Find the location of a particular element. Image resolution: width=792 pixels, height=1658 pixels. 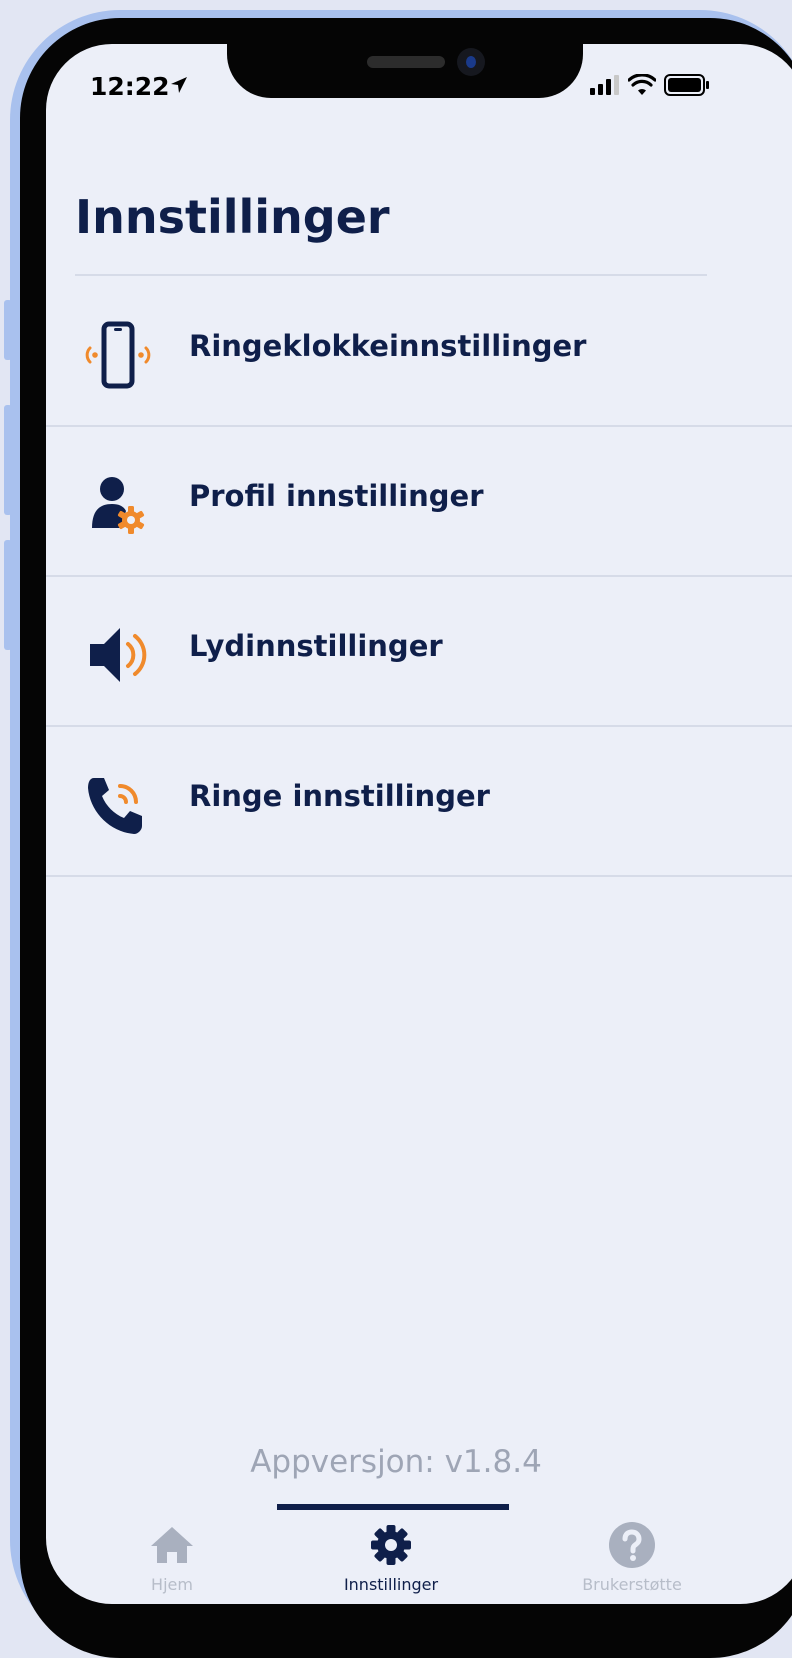

settings-item-sound: Lydinnstillinger is located at coordinates (419, 652).